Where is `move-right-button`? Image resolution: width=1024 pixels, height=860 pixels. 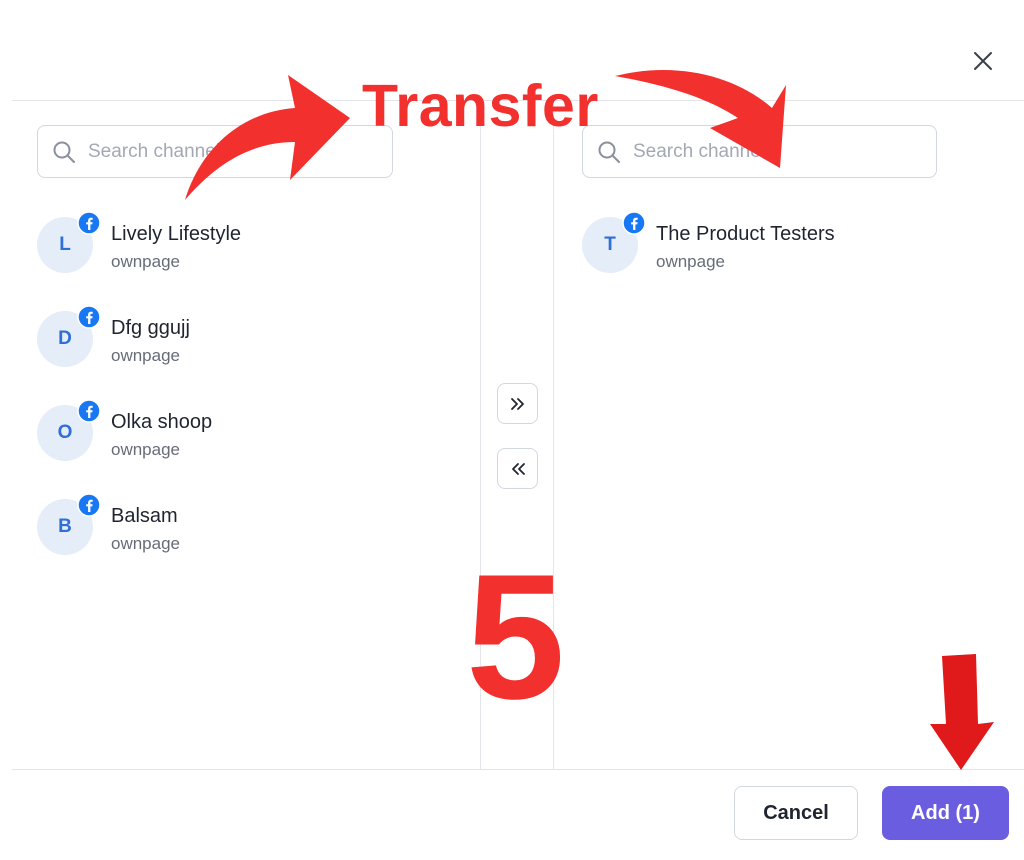
move-right-button is located at coordinates (517, 403).